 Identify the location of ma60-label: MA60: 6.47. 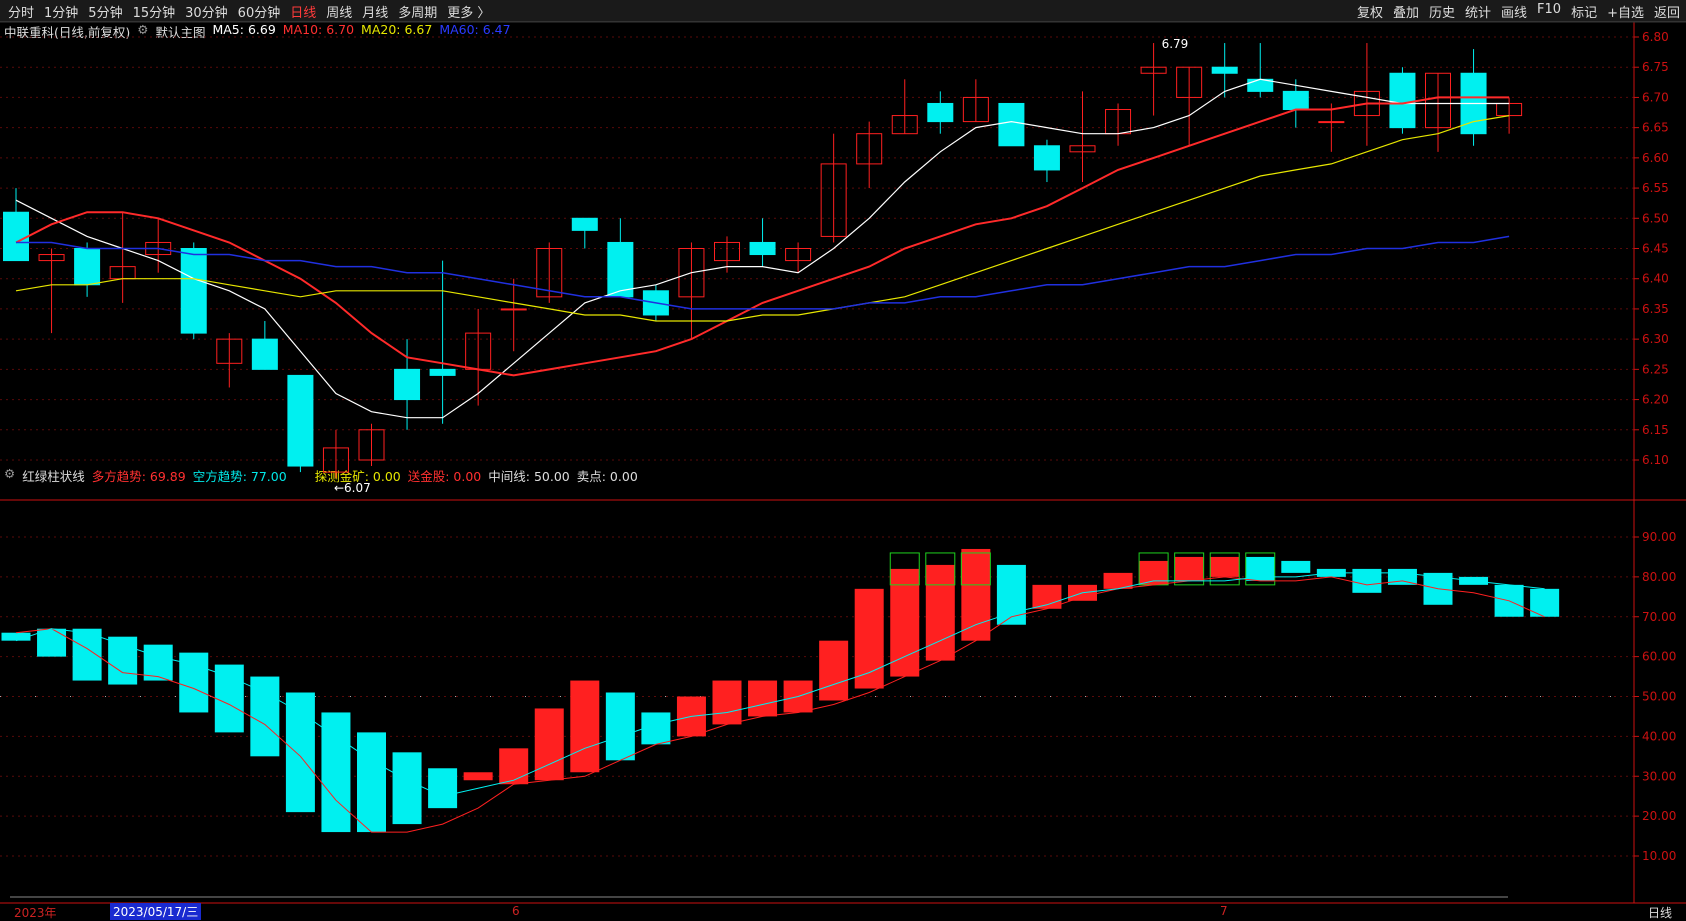
(475, 29).